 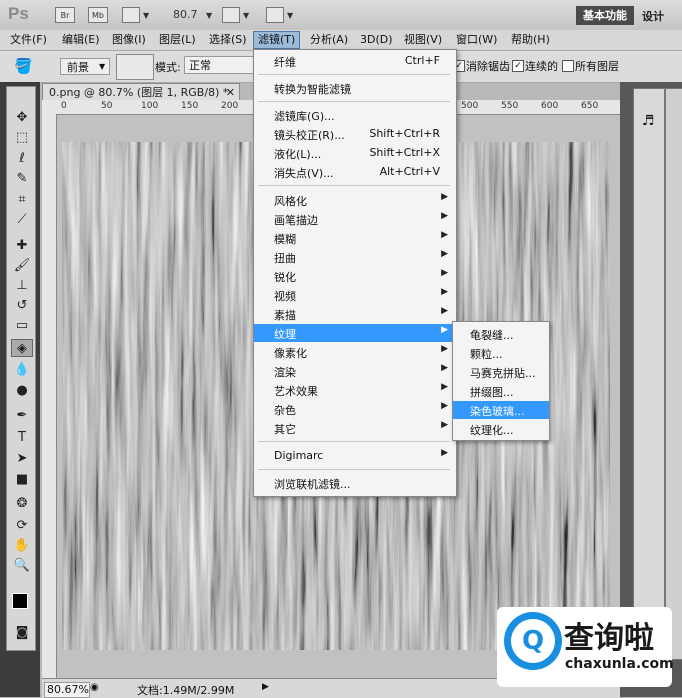 What do you see at coordinates (476, 40) in the screenshot?
I see `menu-window: 窗口(W)` at bounding box center [476, 40].